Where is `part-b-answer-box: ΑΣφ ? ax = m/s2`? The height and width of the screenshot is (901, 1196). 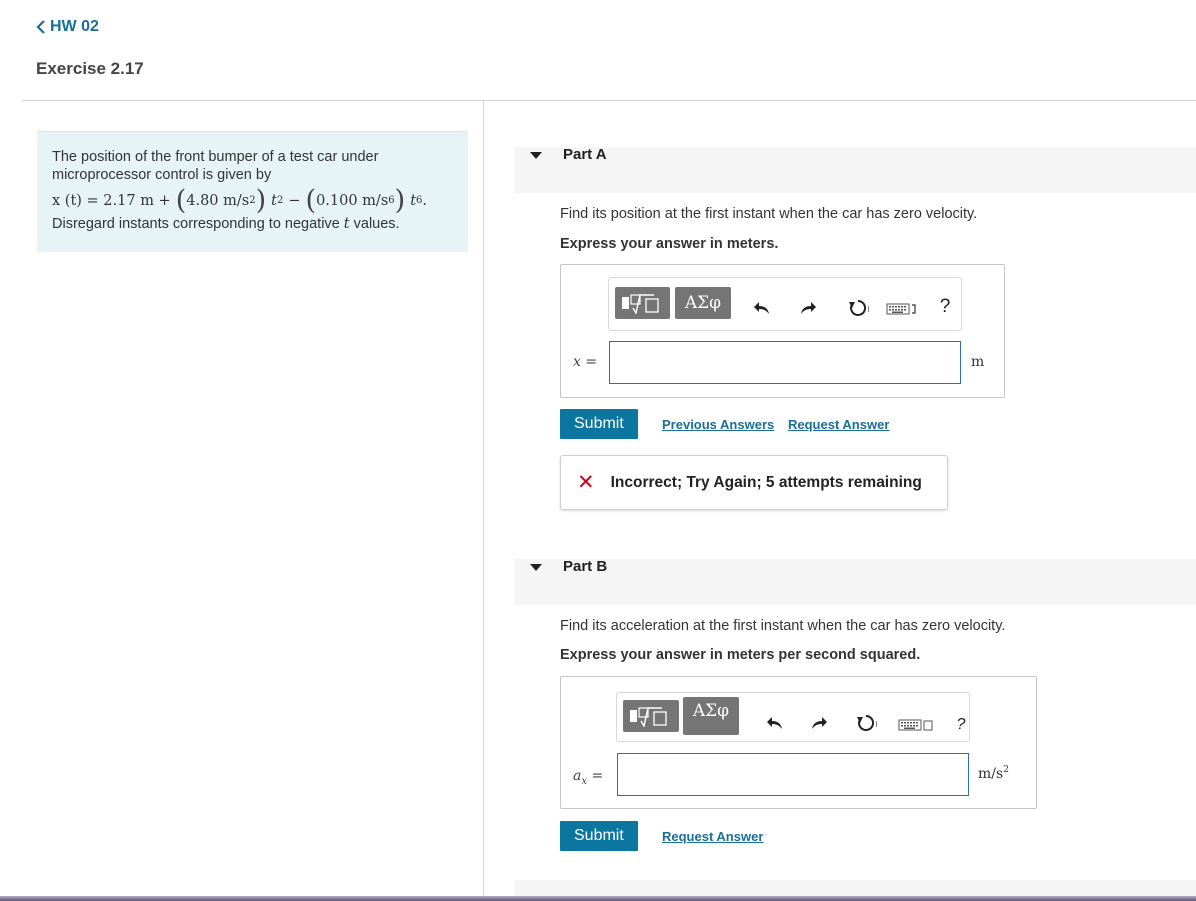
part-b-answer-box: ΑΣφ ? ax = m/s2 is located at coordinates (798, 742).